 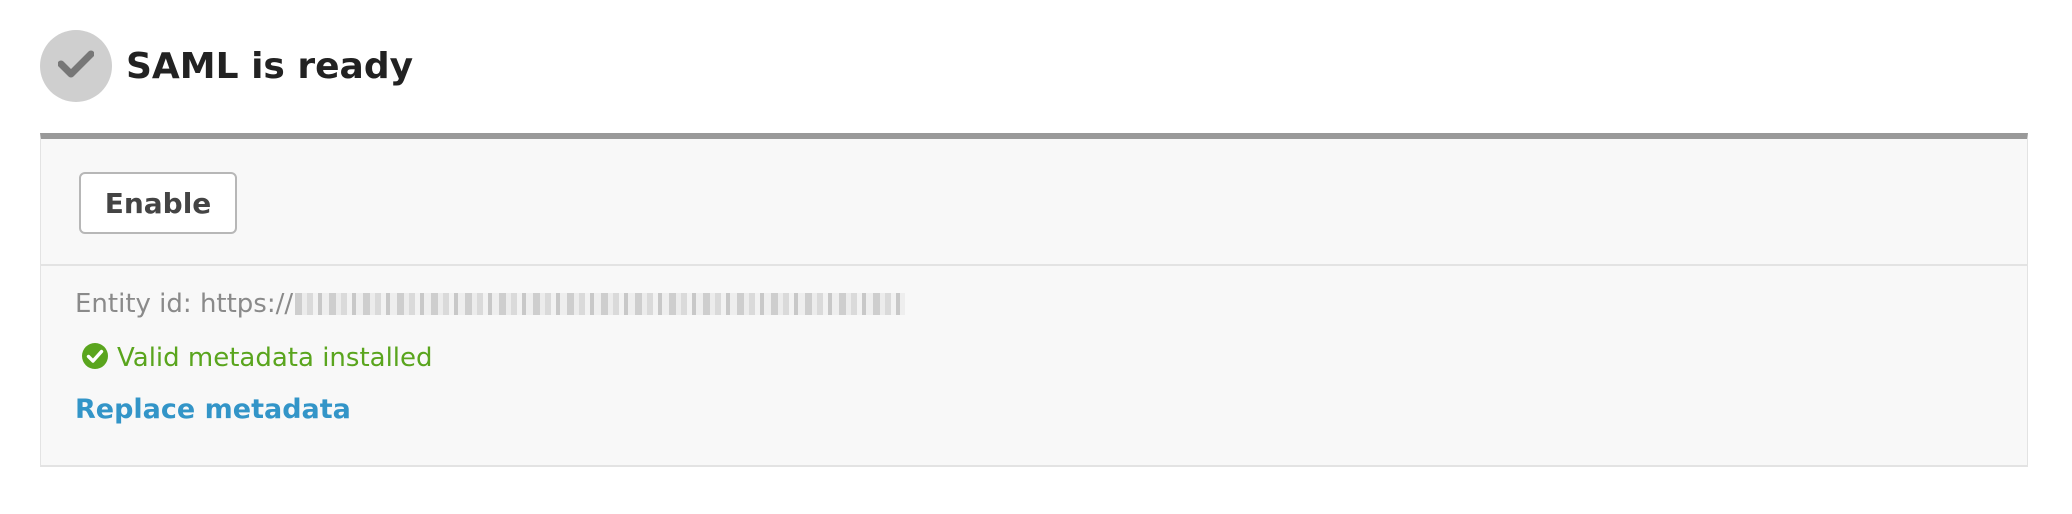 I want to click on status-indicator, so click(x=76, y=66).